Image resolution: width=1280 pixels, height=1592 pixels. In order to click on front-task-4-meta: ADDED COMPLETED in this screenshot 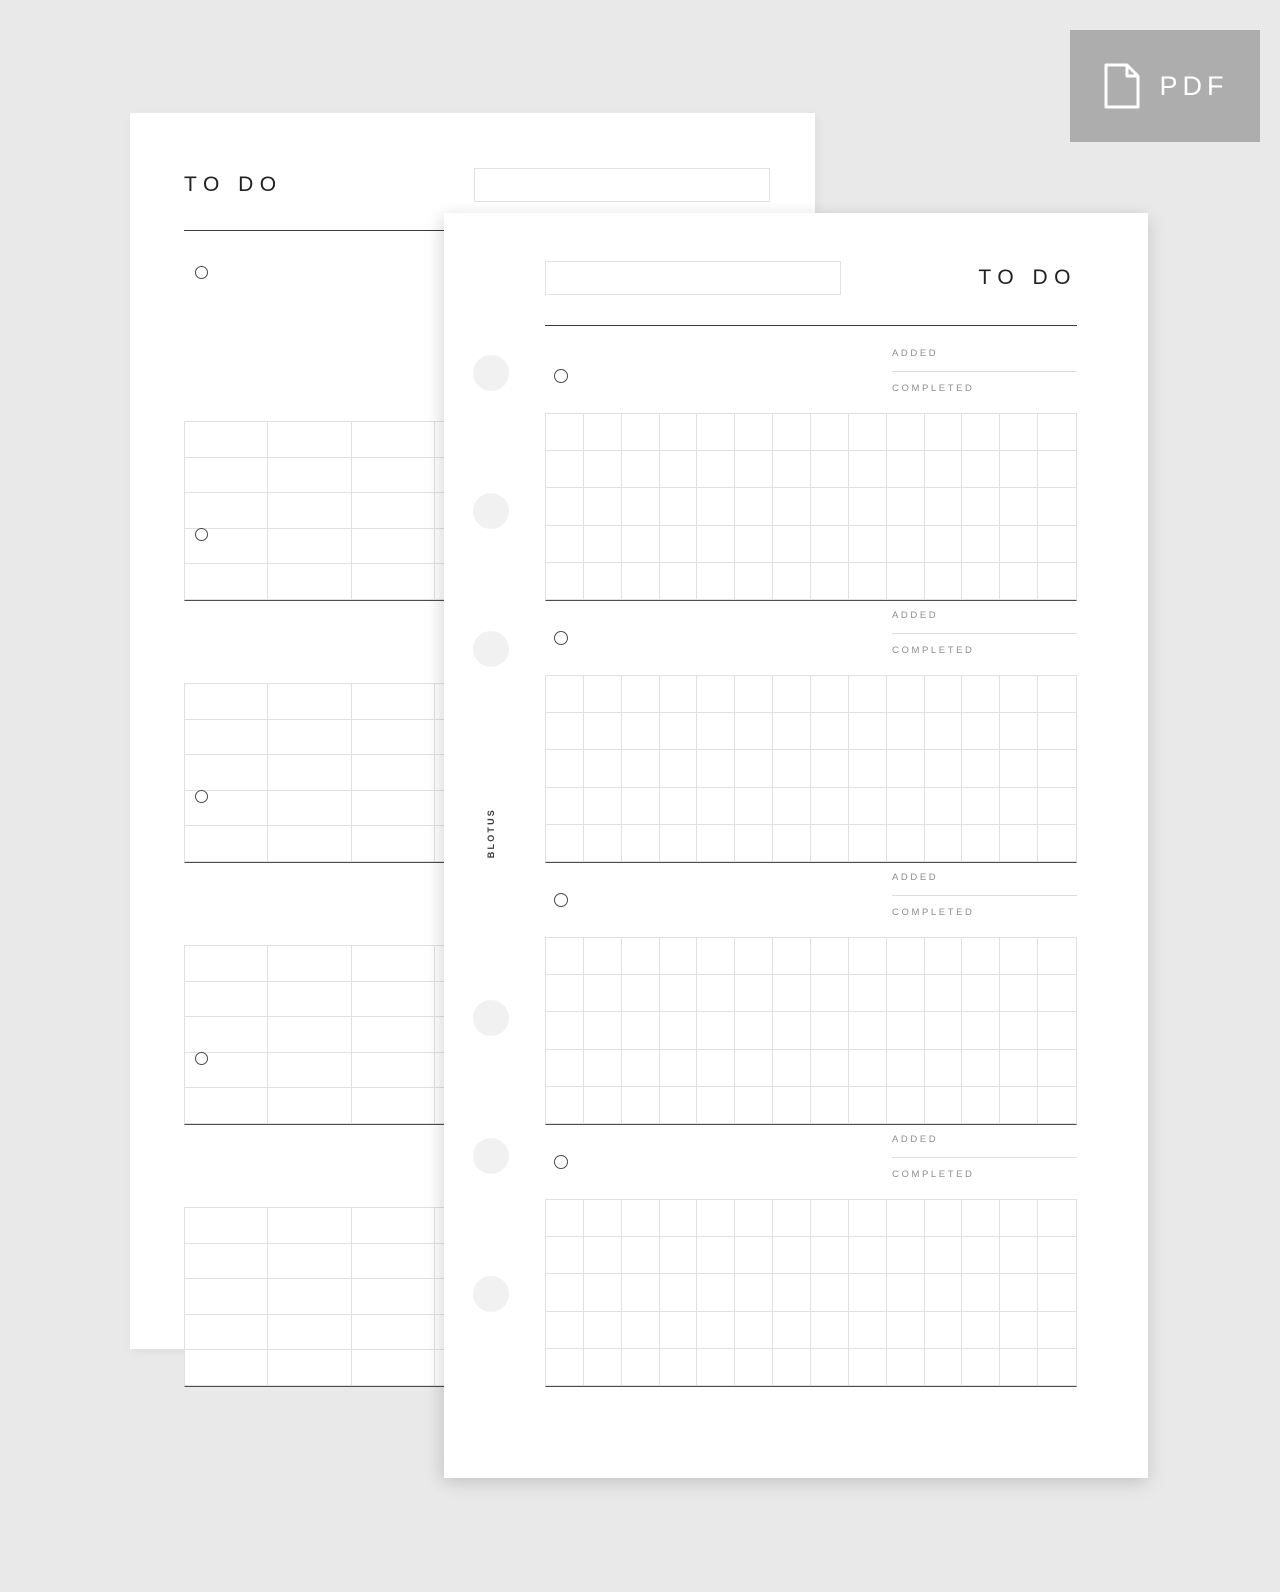, I will do `click(984, 1157)`.